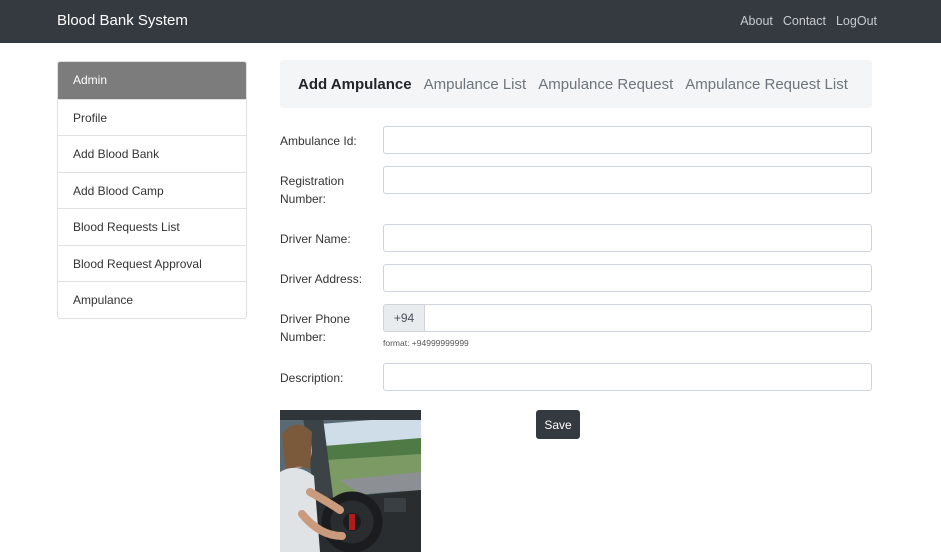  Describe the element at coordinates (627, 377) in the screenshot. I see `description-input` at that location.